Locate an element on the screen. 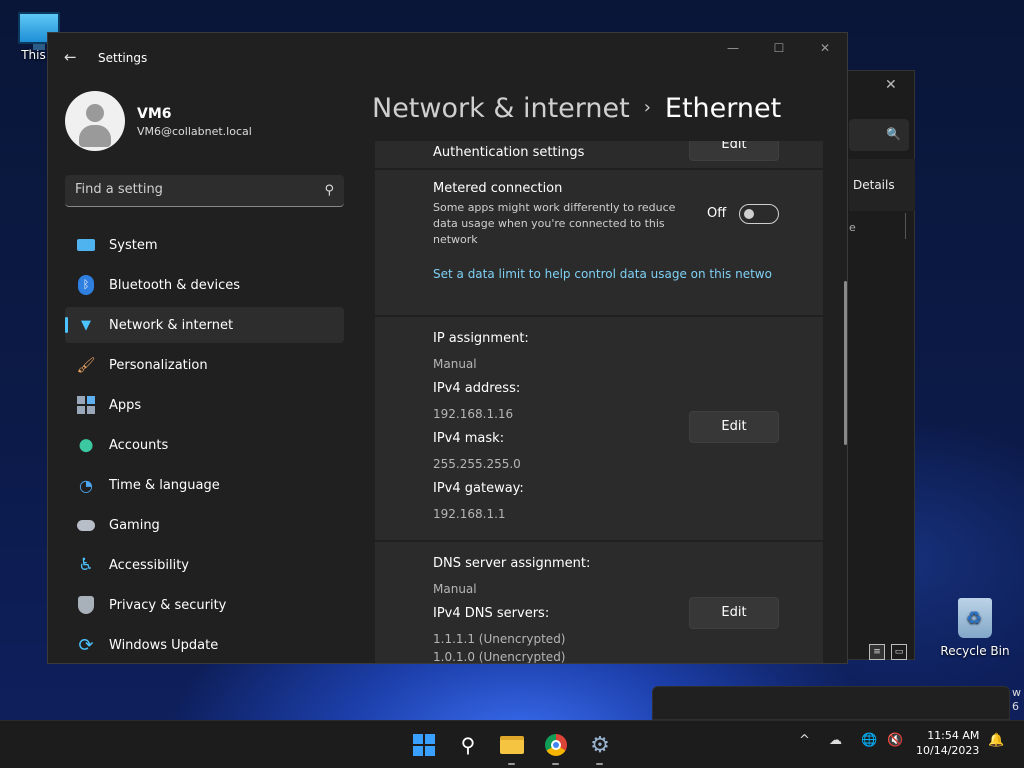  auth-edit-button: Edit is located at coordinates (734, 151).